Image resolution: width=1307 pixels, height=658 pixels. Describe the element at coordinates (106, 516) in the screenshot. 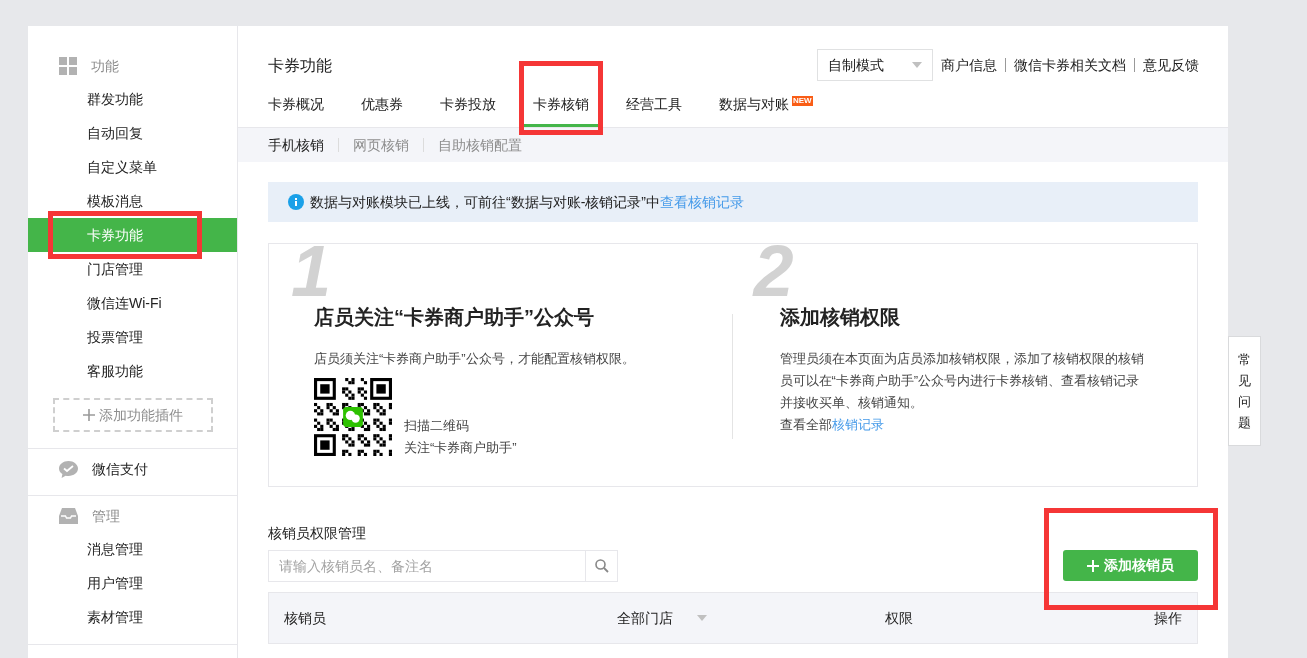

I see `section-title: 管理` at that location.